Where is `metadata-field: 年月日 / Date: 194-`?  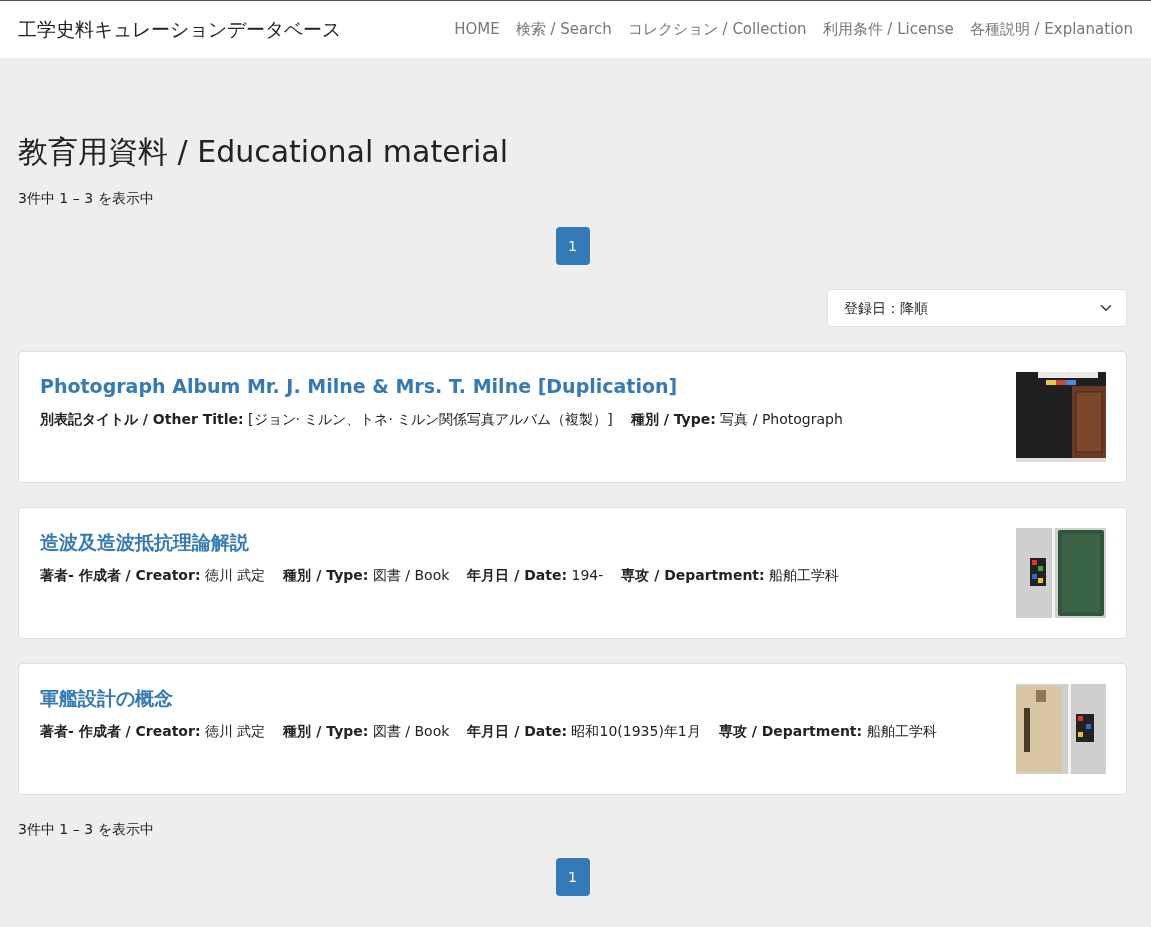 metadata-field: 年月日 / Date: 194- is located at coordinates (535, 575).